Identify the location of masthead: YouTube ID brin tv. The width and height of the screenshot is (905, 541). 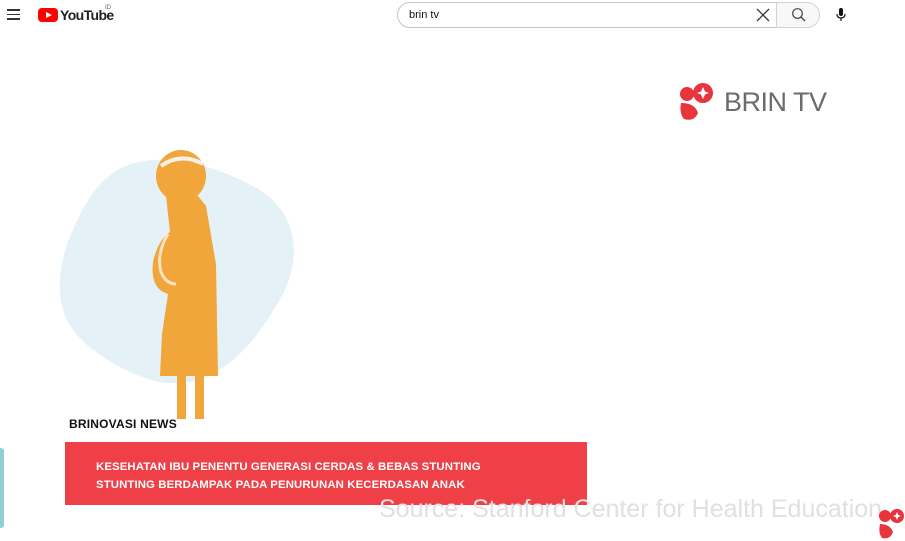
(452, 15).